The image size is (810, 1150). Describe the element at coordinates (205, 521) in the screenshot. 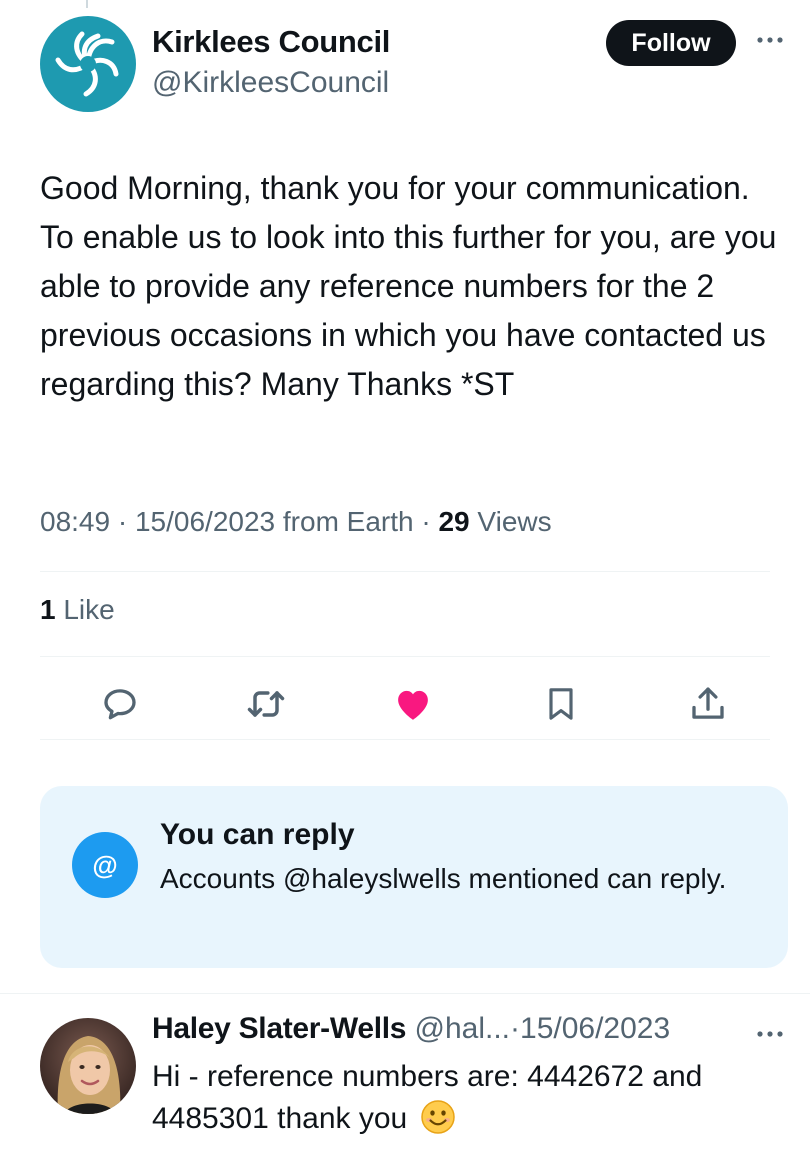

I see `tweet-date: 15/06/2023` at that location.